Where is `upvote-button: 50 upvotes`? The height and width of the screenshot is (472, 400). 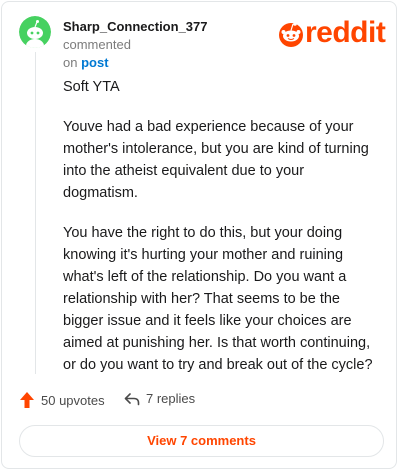
upvote-button: 50 upvotes is located at coordinates (62, 400).